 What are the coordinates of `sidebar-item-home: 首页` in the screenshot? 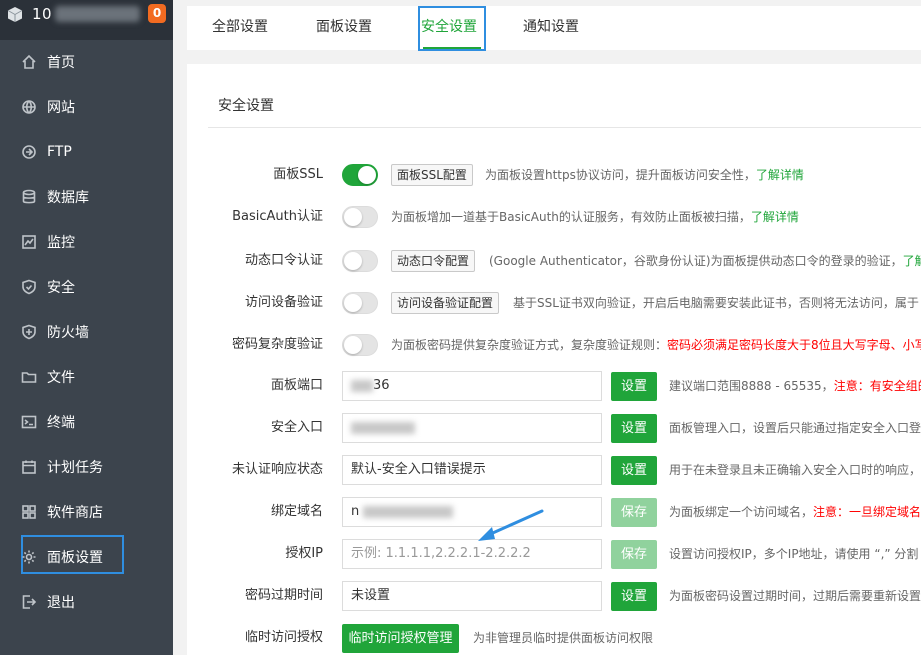 It's located at (86, 61).